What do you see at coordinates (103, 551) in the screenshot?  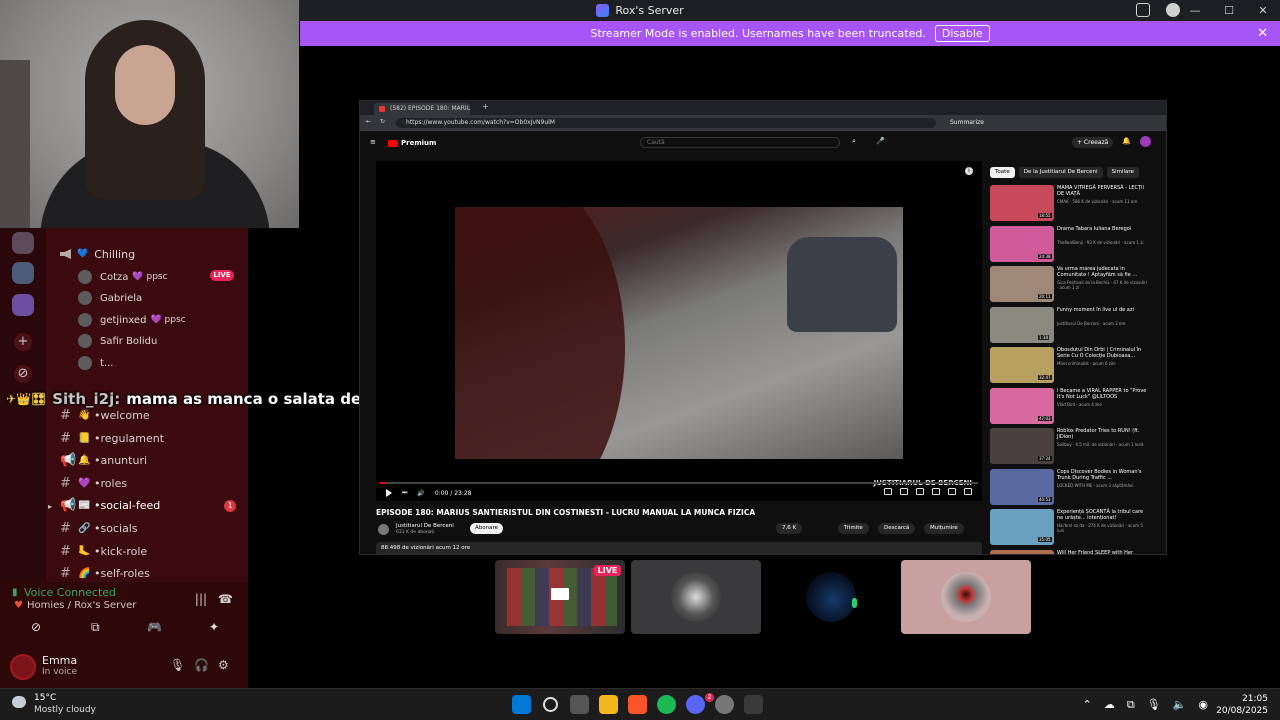 I see `text-channel-kick-role: # 🦶 • kick-role` at bounding box center [103, 551].